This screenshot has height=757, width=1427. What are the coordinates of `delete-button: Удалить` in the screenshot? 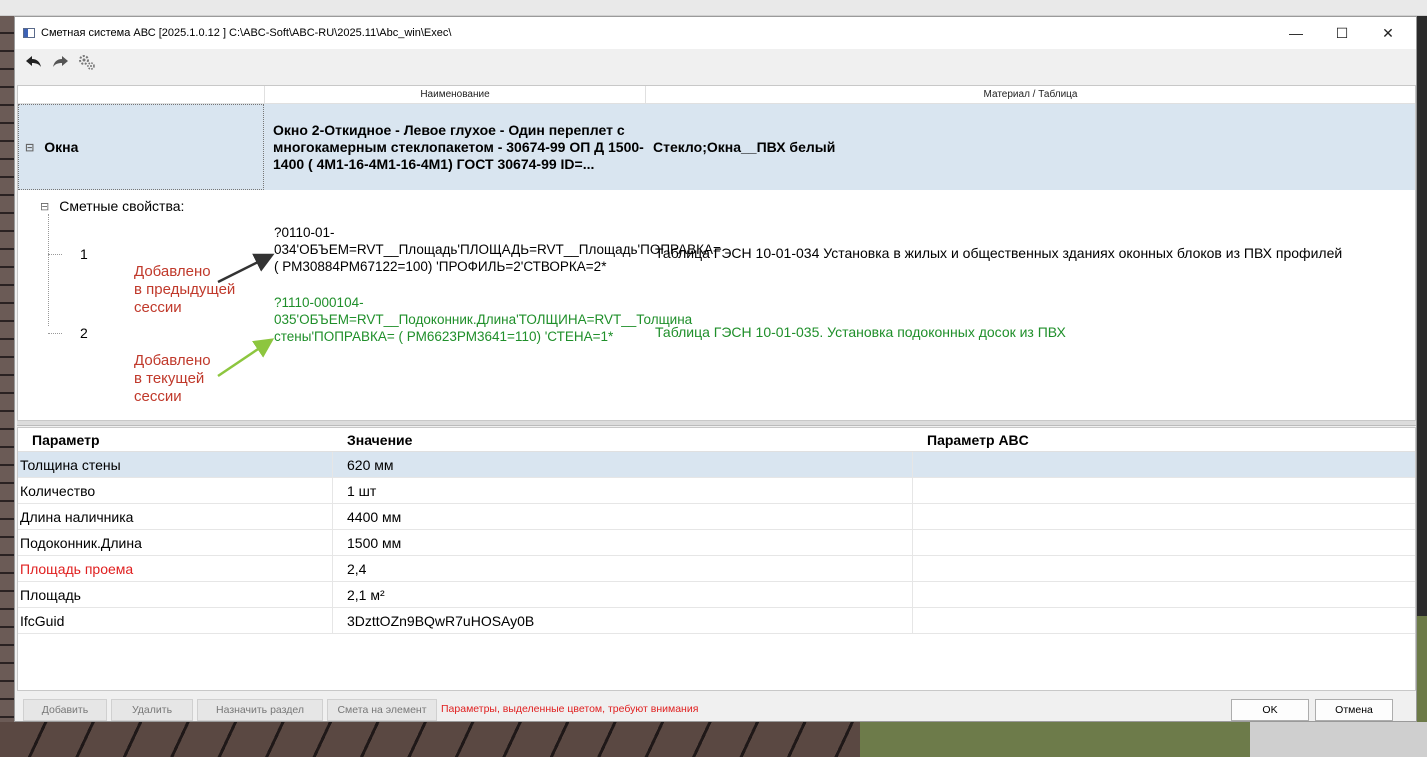 It's located at (152, 710).